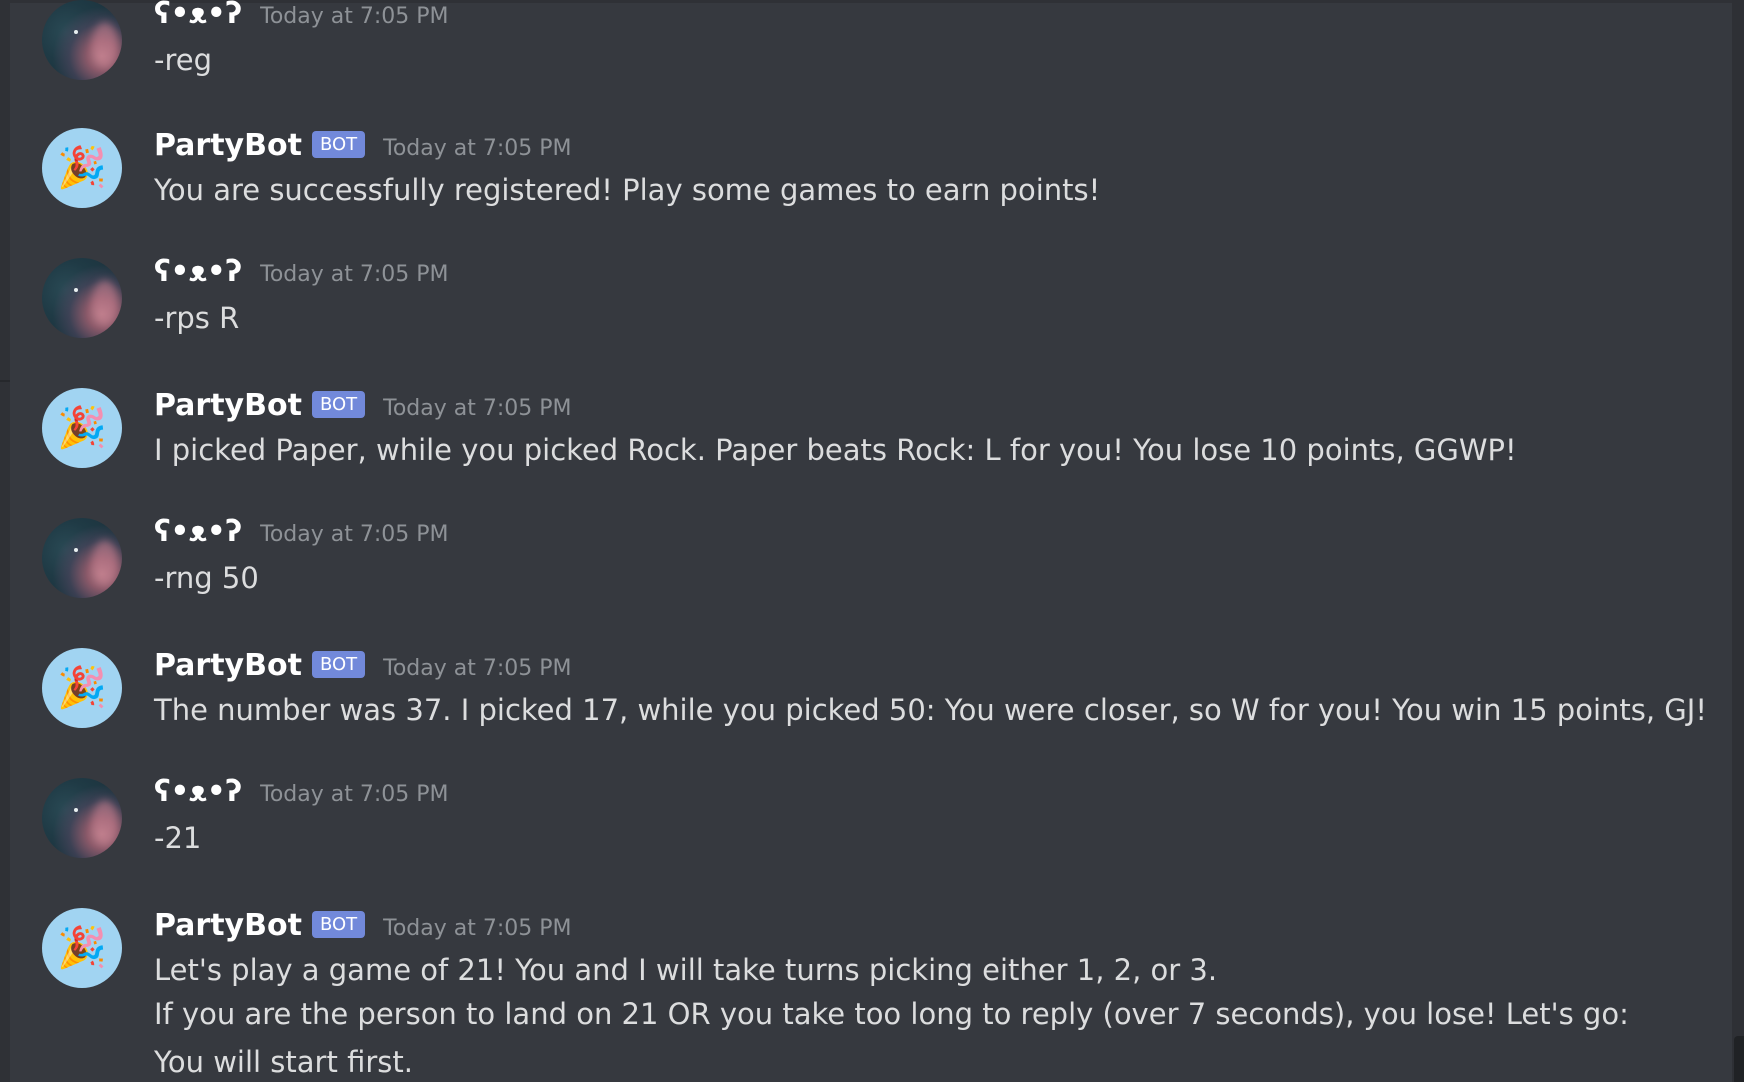 The width and height of the screenshot is (1744, 1082). I want to click on message-content: -rps R, so click(196, 318).